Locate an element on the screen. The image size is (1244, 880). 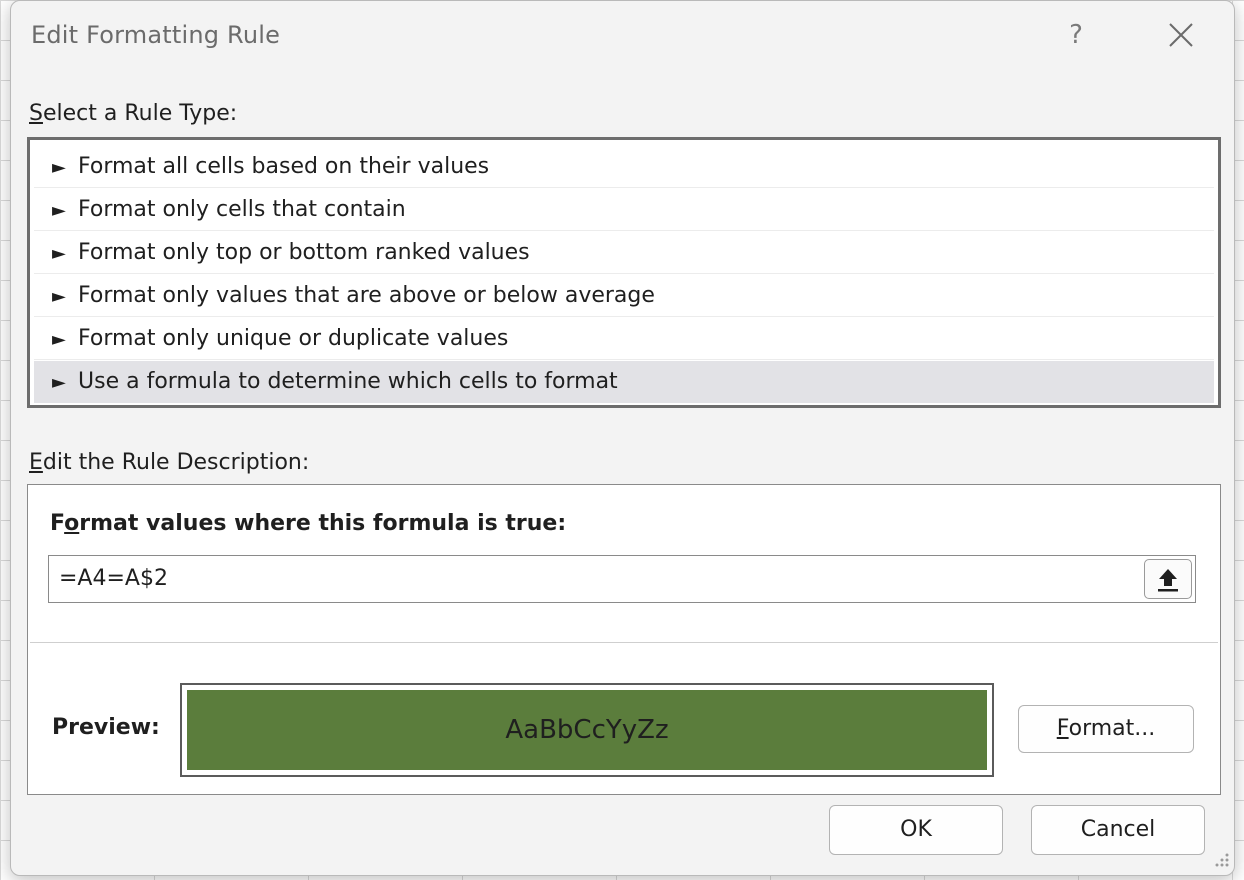
divider is located at coordinates (624, 642).